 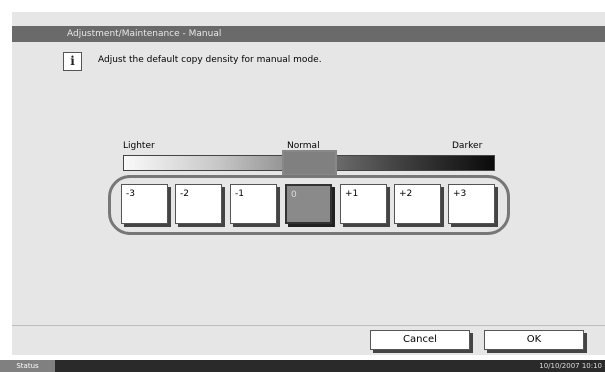 I want to click on level-button-minus-2: -2, so click(x=198, y=204).